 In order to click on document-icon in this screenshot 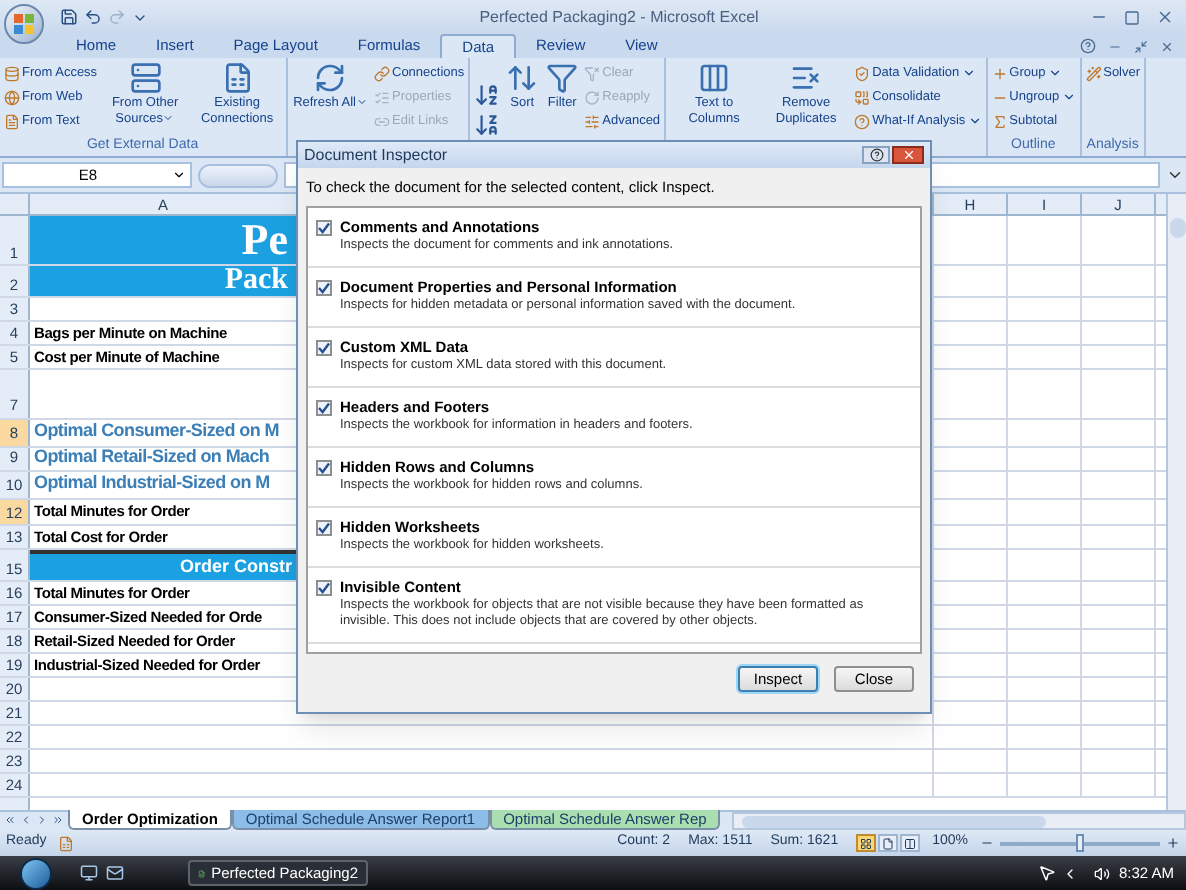, I will do `click(12, 121)`.